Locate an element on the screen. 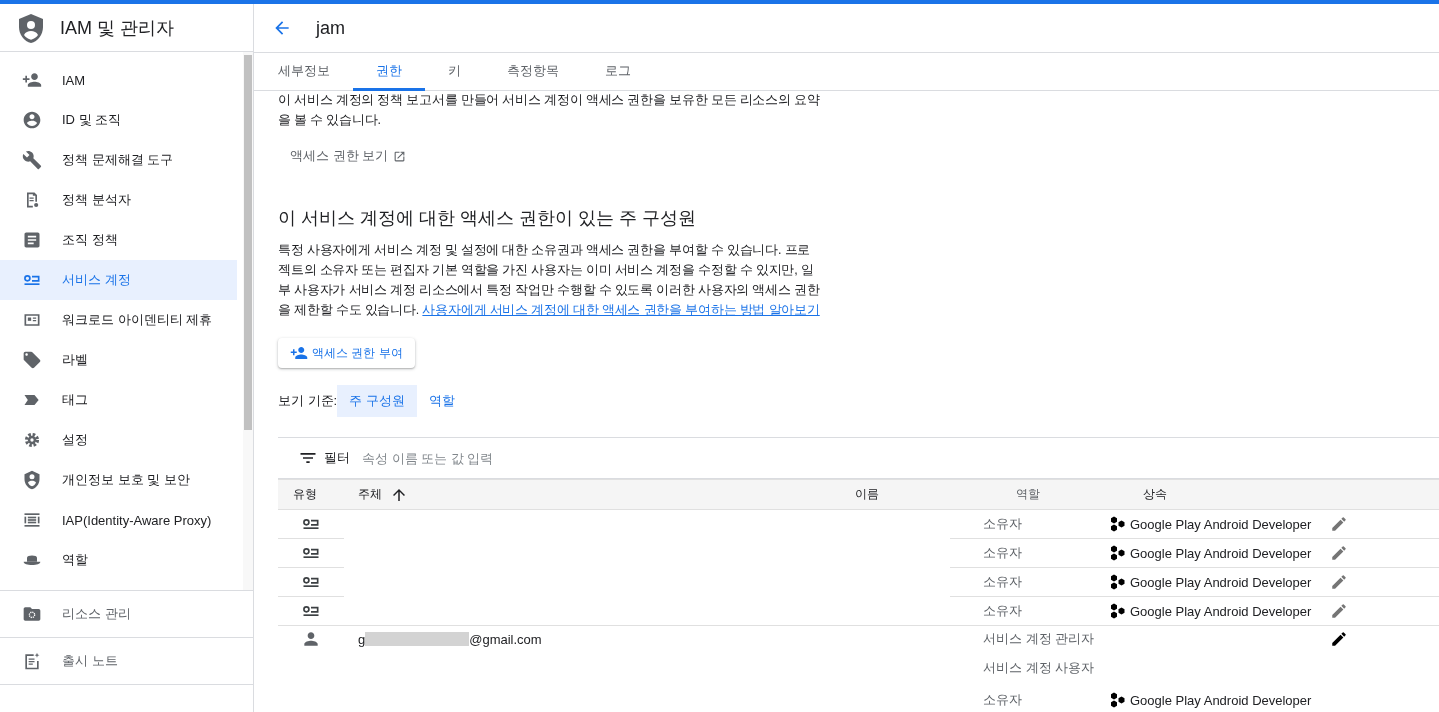 This screenshot has height=712, width=1439. role-text: 서비스 계정 관리자 is located at coordinates (1039, 638).